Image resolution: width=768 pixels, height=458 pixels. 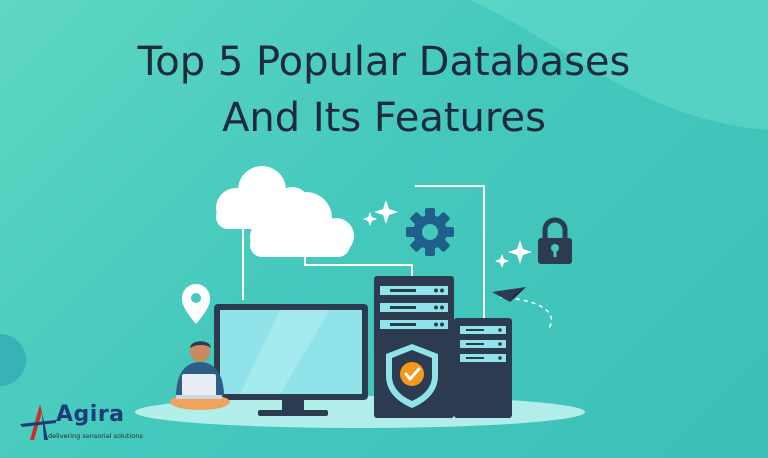 I want to click on brand-logo: Agira delivering sensorial solutions, so click(x=83, y=425).